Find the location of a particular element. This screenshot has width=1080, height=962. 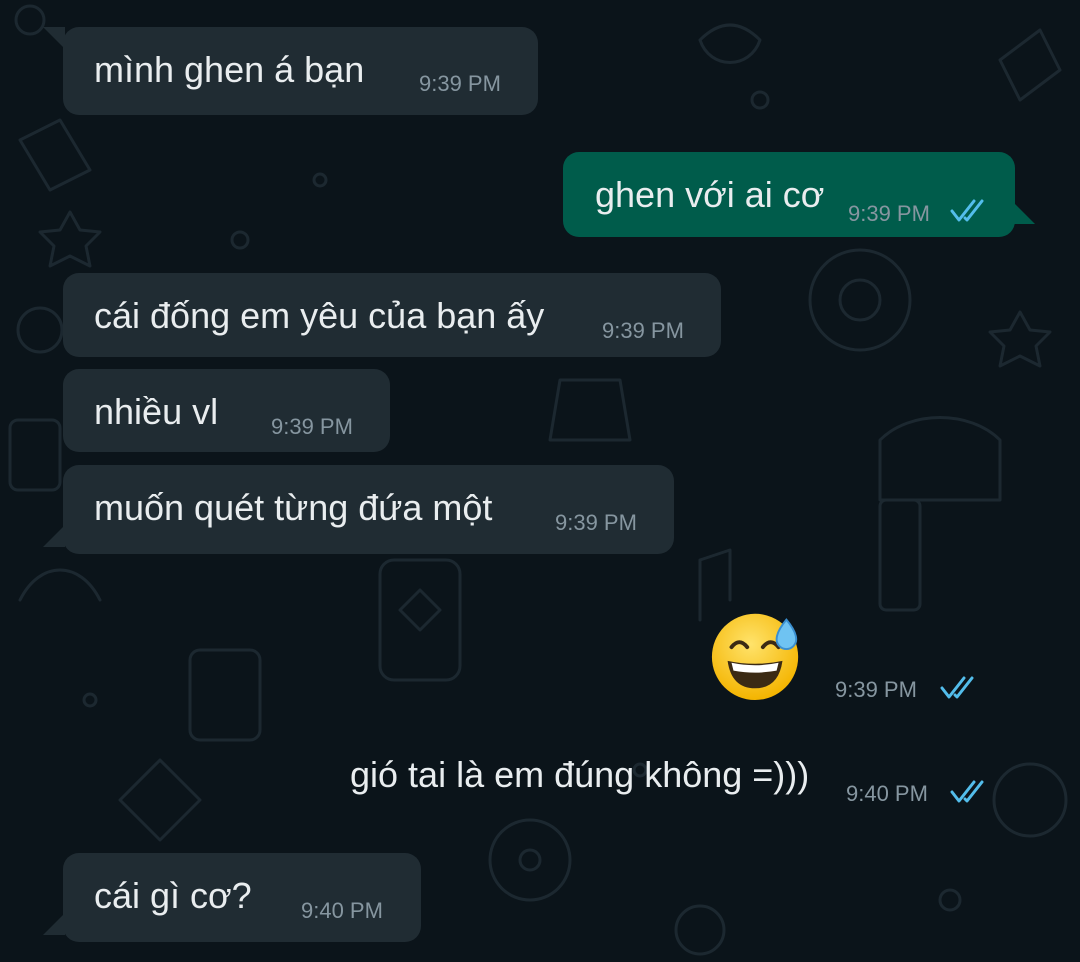

outgoing-message: gió tai là em đúng không =))) 9:40 PM is located at coordinates (670, 778).